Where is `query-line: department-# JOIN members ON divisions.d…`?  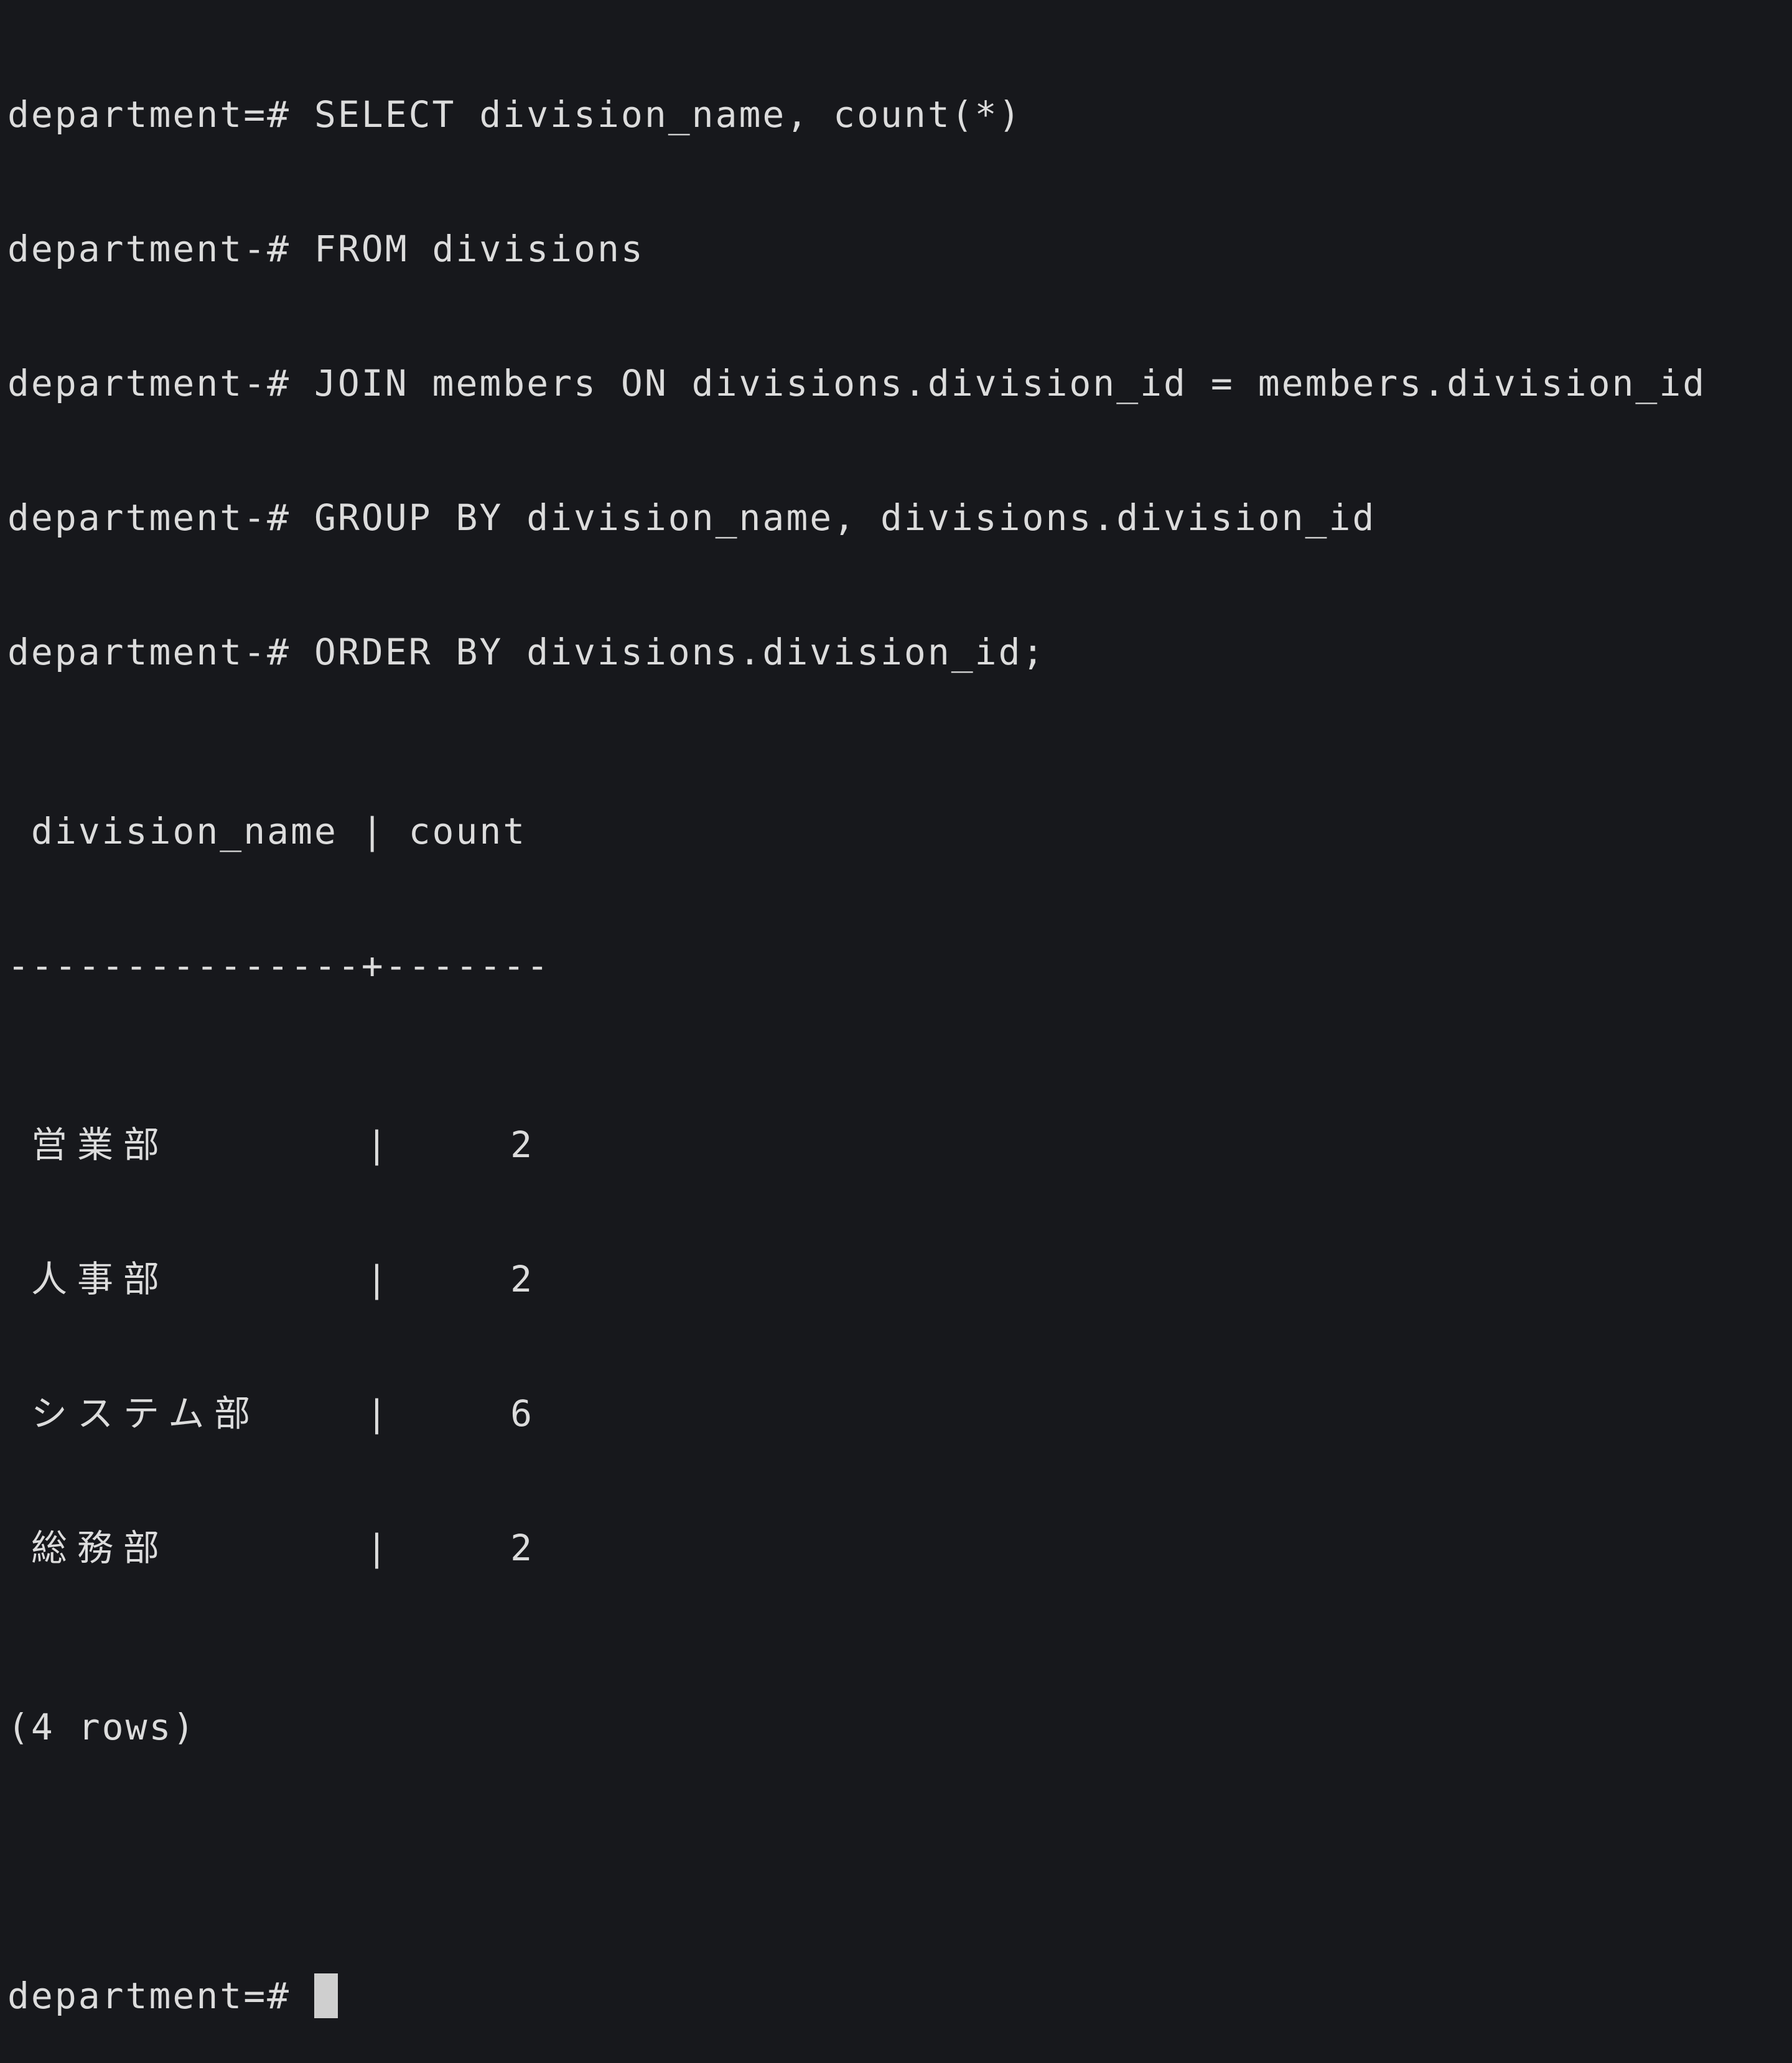
query-line: department-# JOIN members ON divisions.d… is located at coordinates (899, 383).